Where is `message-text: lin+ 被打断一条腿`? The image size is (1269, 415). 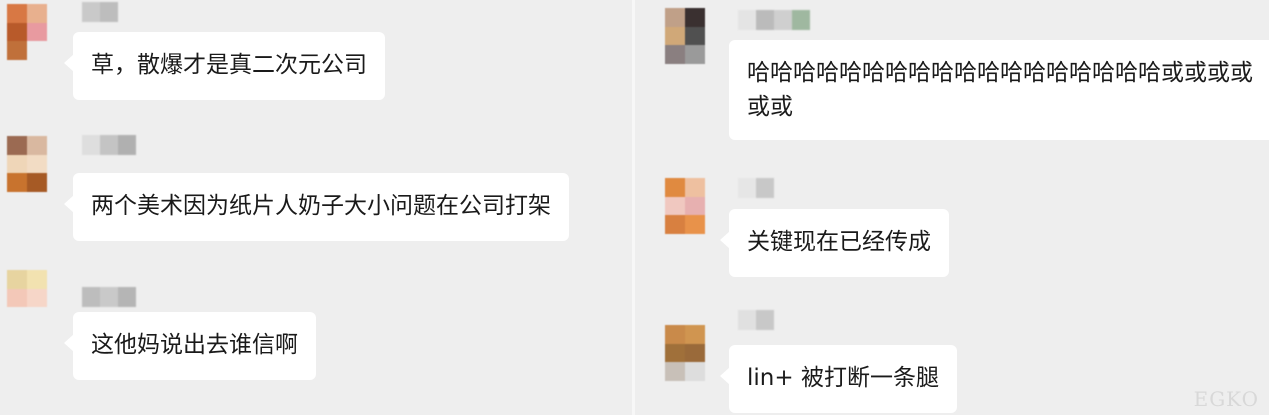
message-text: lin+ 被打断一条腿 is located at coordinates (843, 378).